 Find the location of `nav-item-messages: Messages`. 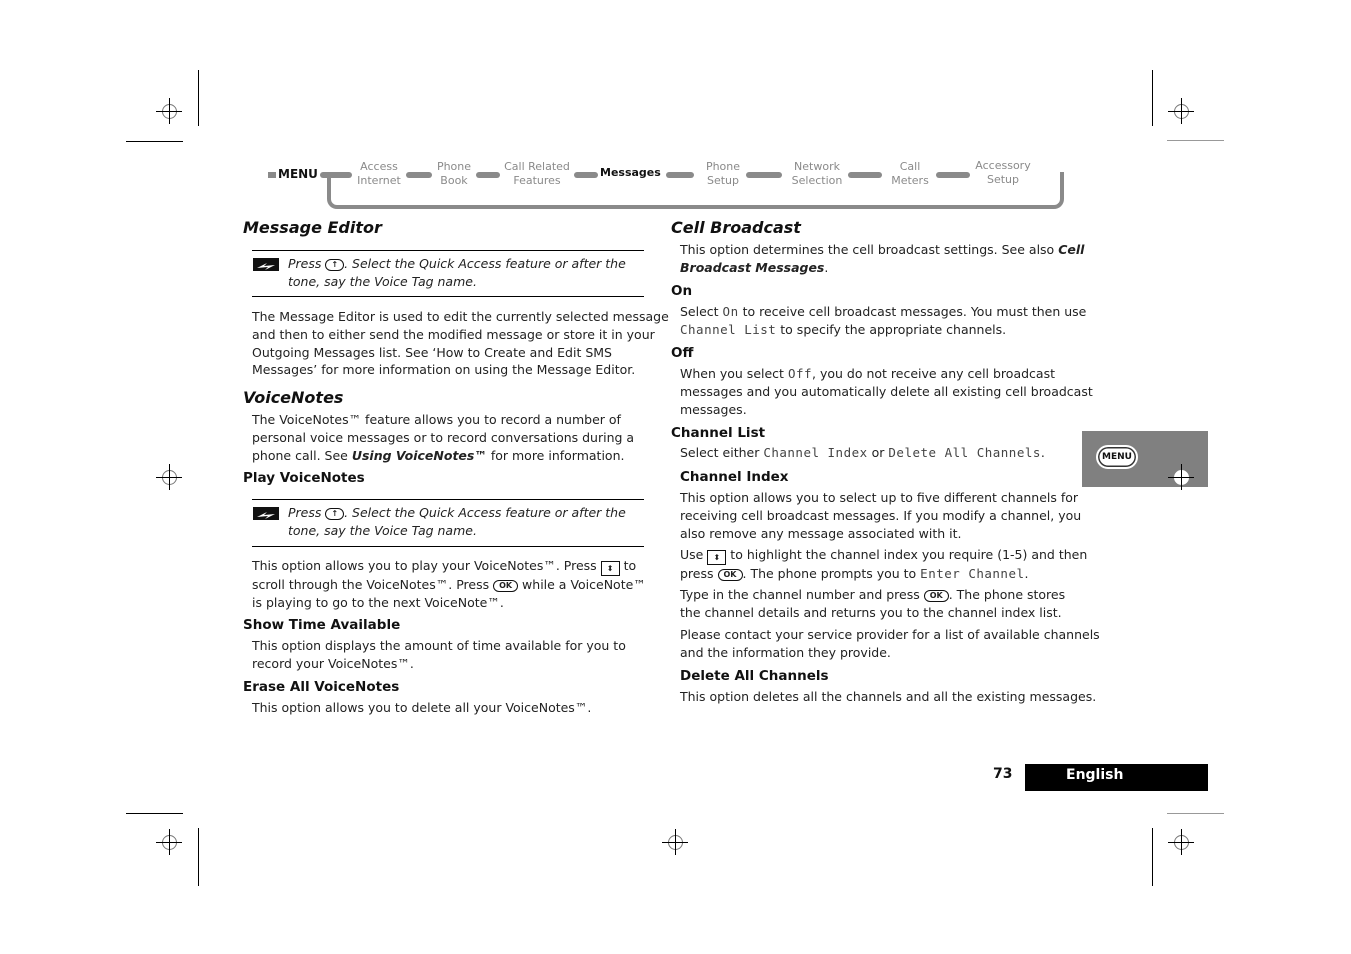

nav-item-messages: Messages is located at coordinates (630, 172).